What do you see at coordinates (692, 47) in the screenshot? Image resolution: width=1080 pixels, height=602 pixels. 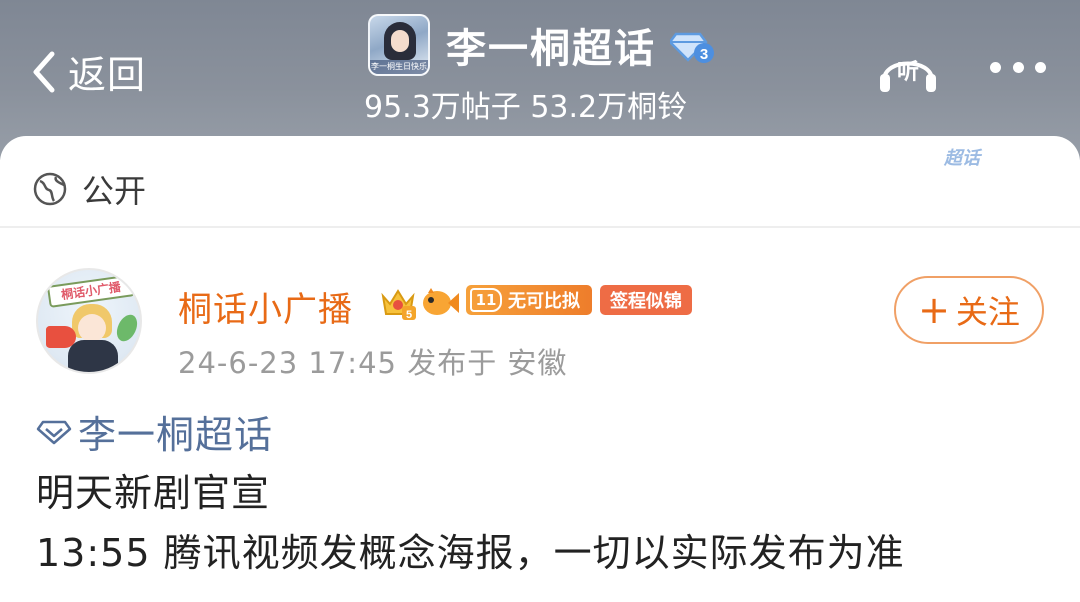 I see `super-topic-diamond-icon: 3` at bounding box center [692, 47].